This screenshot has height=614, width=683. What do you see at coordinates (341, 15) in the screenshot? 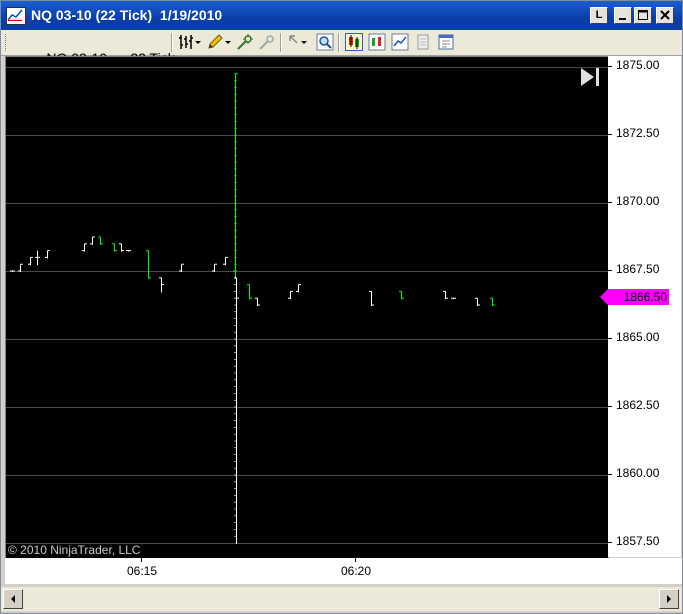
I see `title-bar: NQ 03-10 (22 Tick) 1/19/2010 L` at bounding box center [341, 15].